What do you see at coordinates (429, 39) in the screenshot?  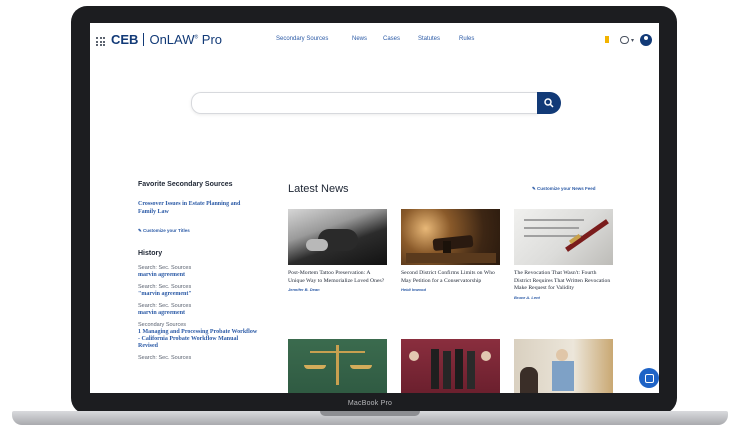 I see `nav-statutes: Statutes` at bounding box center [429, 39].